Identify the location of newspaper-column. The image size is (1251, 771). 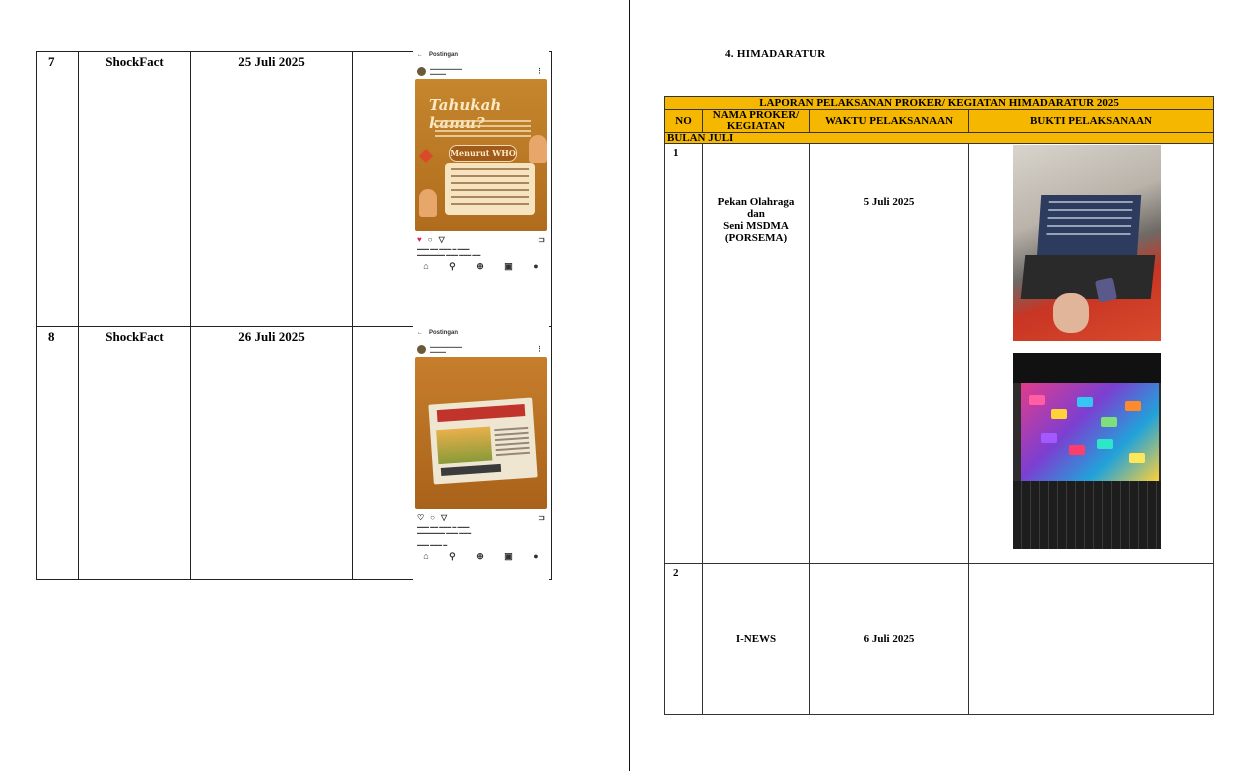
(512, 441).